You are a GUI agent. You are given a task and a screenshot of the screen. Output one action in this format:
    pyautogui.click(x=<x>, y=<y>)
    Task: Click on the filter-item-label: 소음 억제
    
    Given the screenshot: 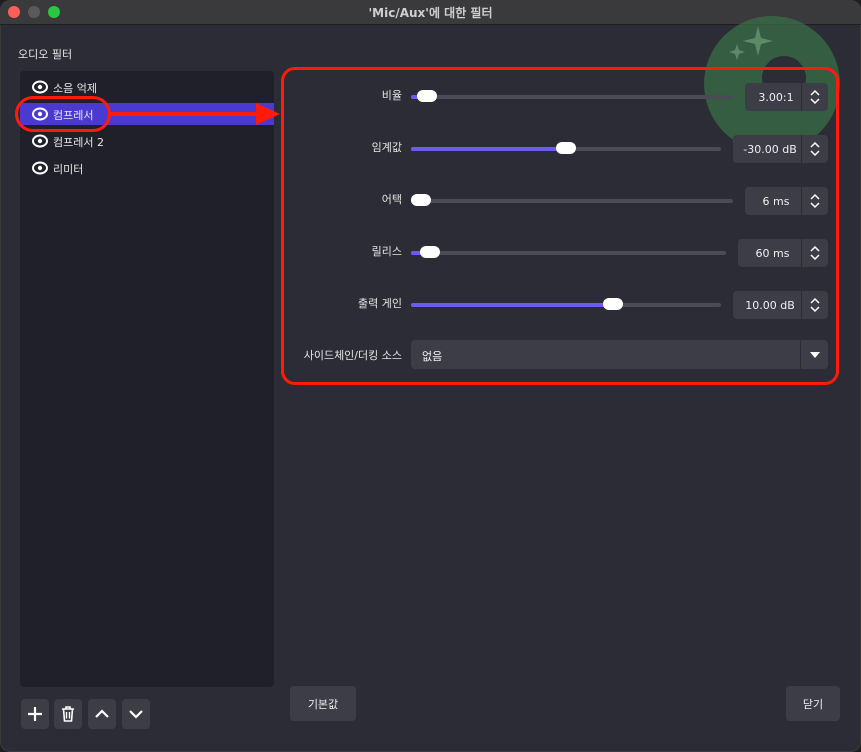 What is the action you would take?
    pyautogui.click(x=75, y=88)
    